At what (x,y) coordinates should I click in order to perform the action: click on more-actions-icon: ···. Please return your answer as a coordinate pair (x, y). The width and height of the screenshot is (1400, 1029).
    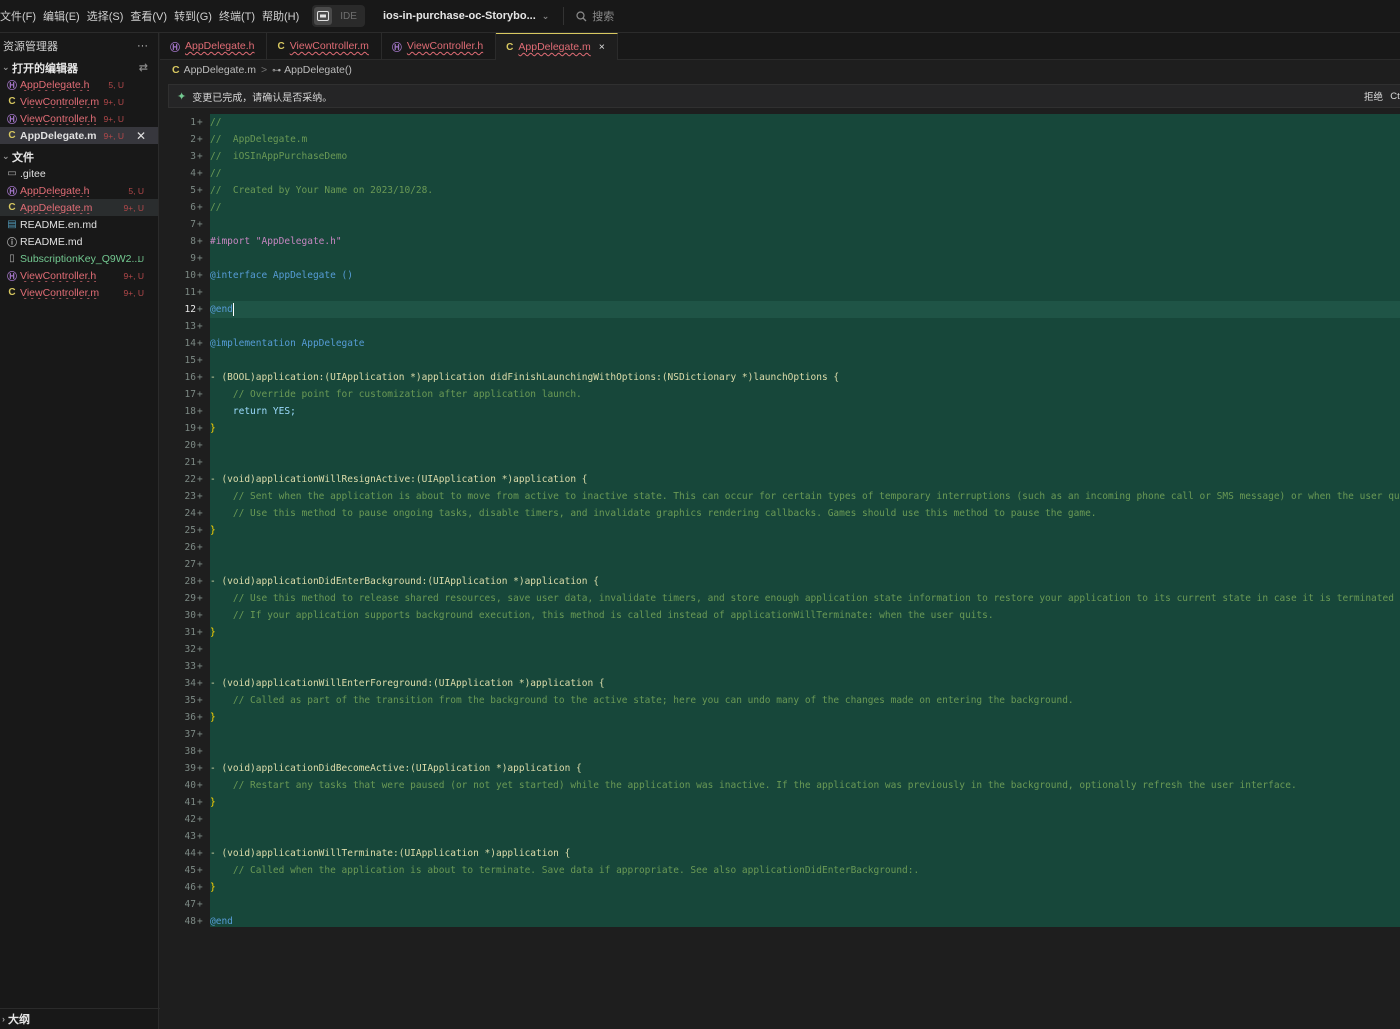
    Looking at the image, I should click on (142, 46).